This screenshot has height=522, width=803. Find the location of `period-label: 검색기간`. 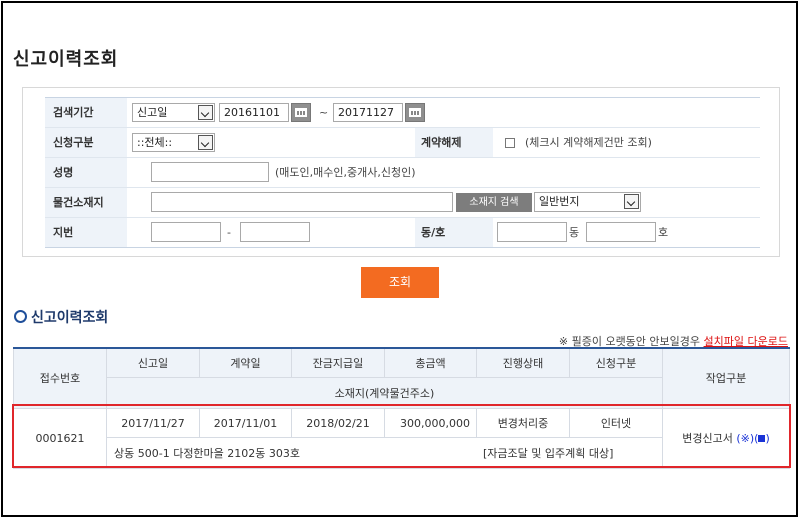

period-label: 검색기간 is located at coordinates (86, 112).